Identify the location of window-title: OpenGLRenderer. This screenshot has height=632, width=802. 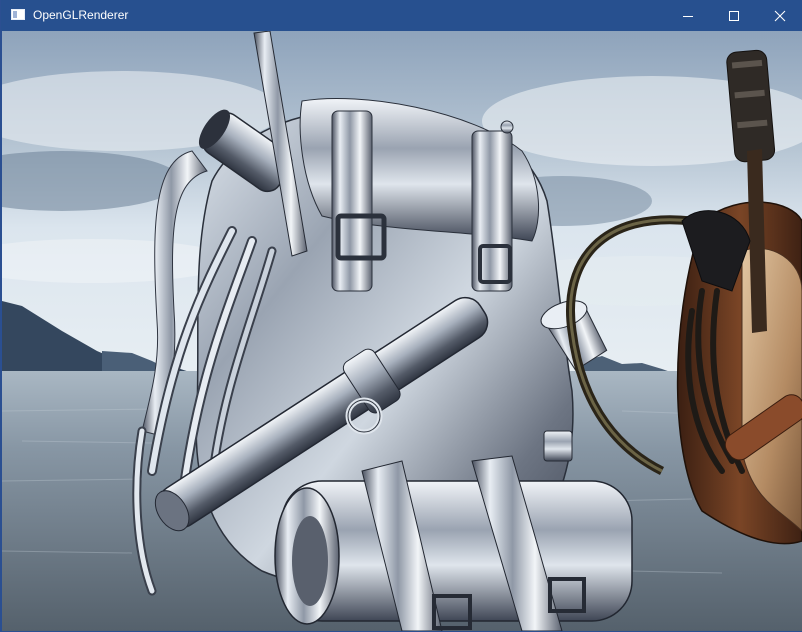
(81, 15).